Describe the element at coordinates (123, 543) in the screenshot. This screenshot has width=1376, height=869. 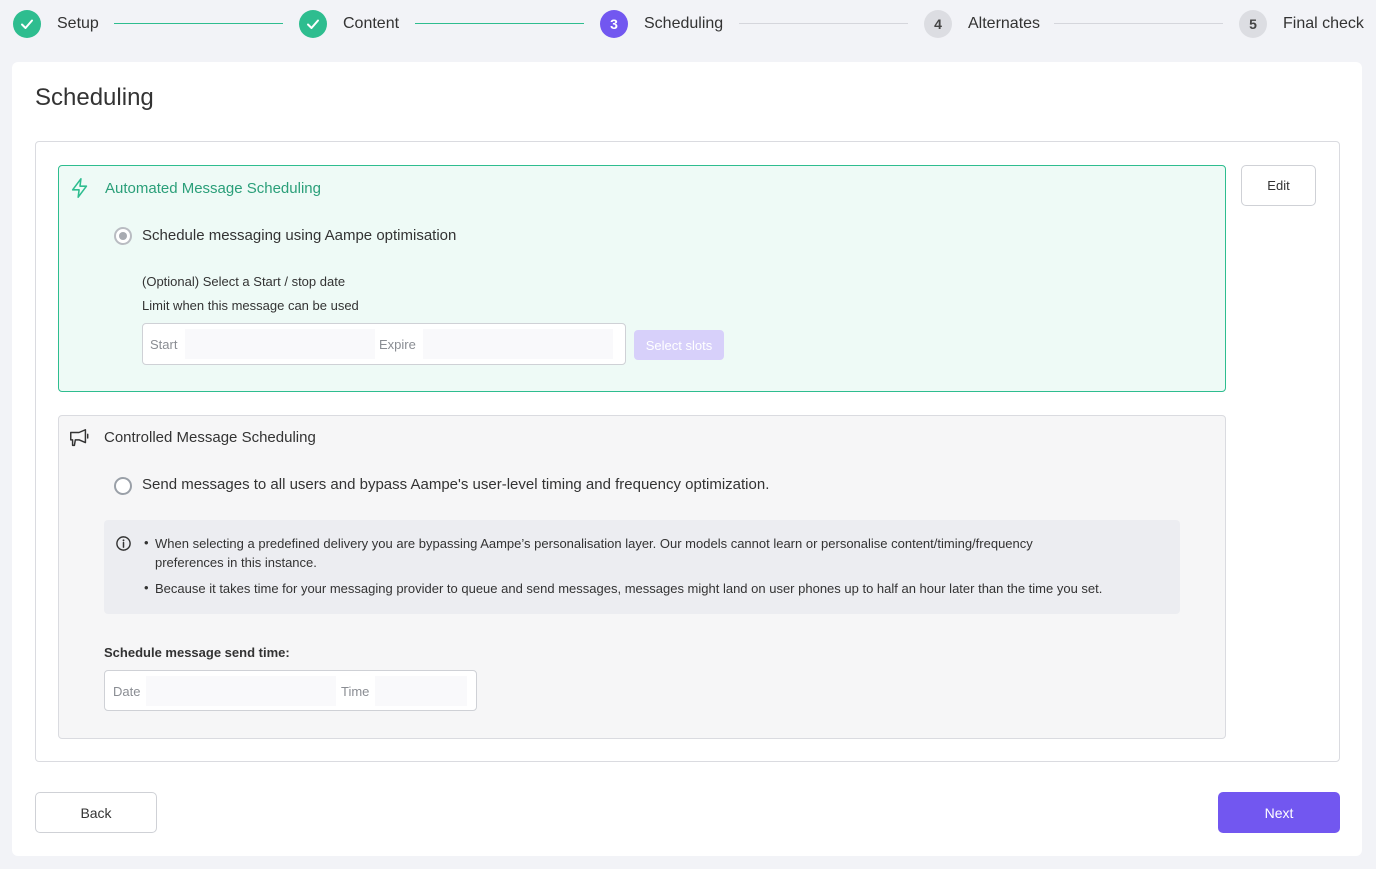
I see `info-icon` at that location.